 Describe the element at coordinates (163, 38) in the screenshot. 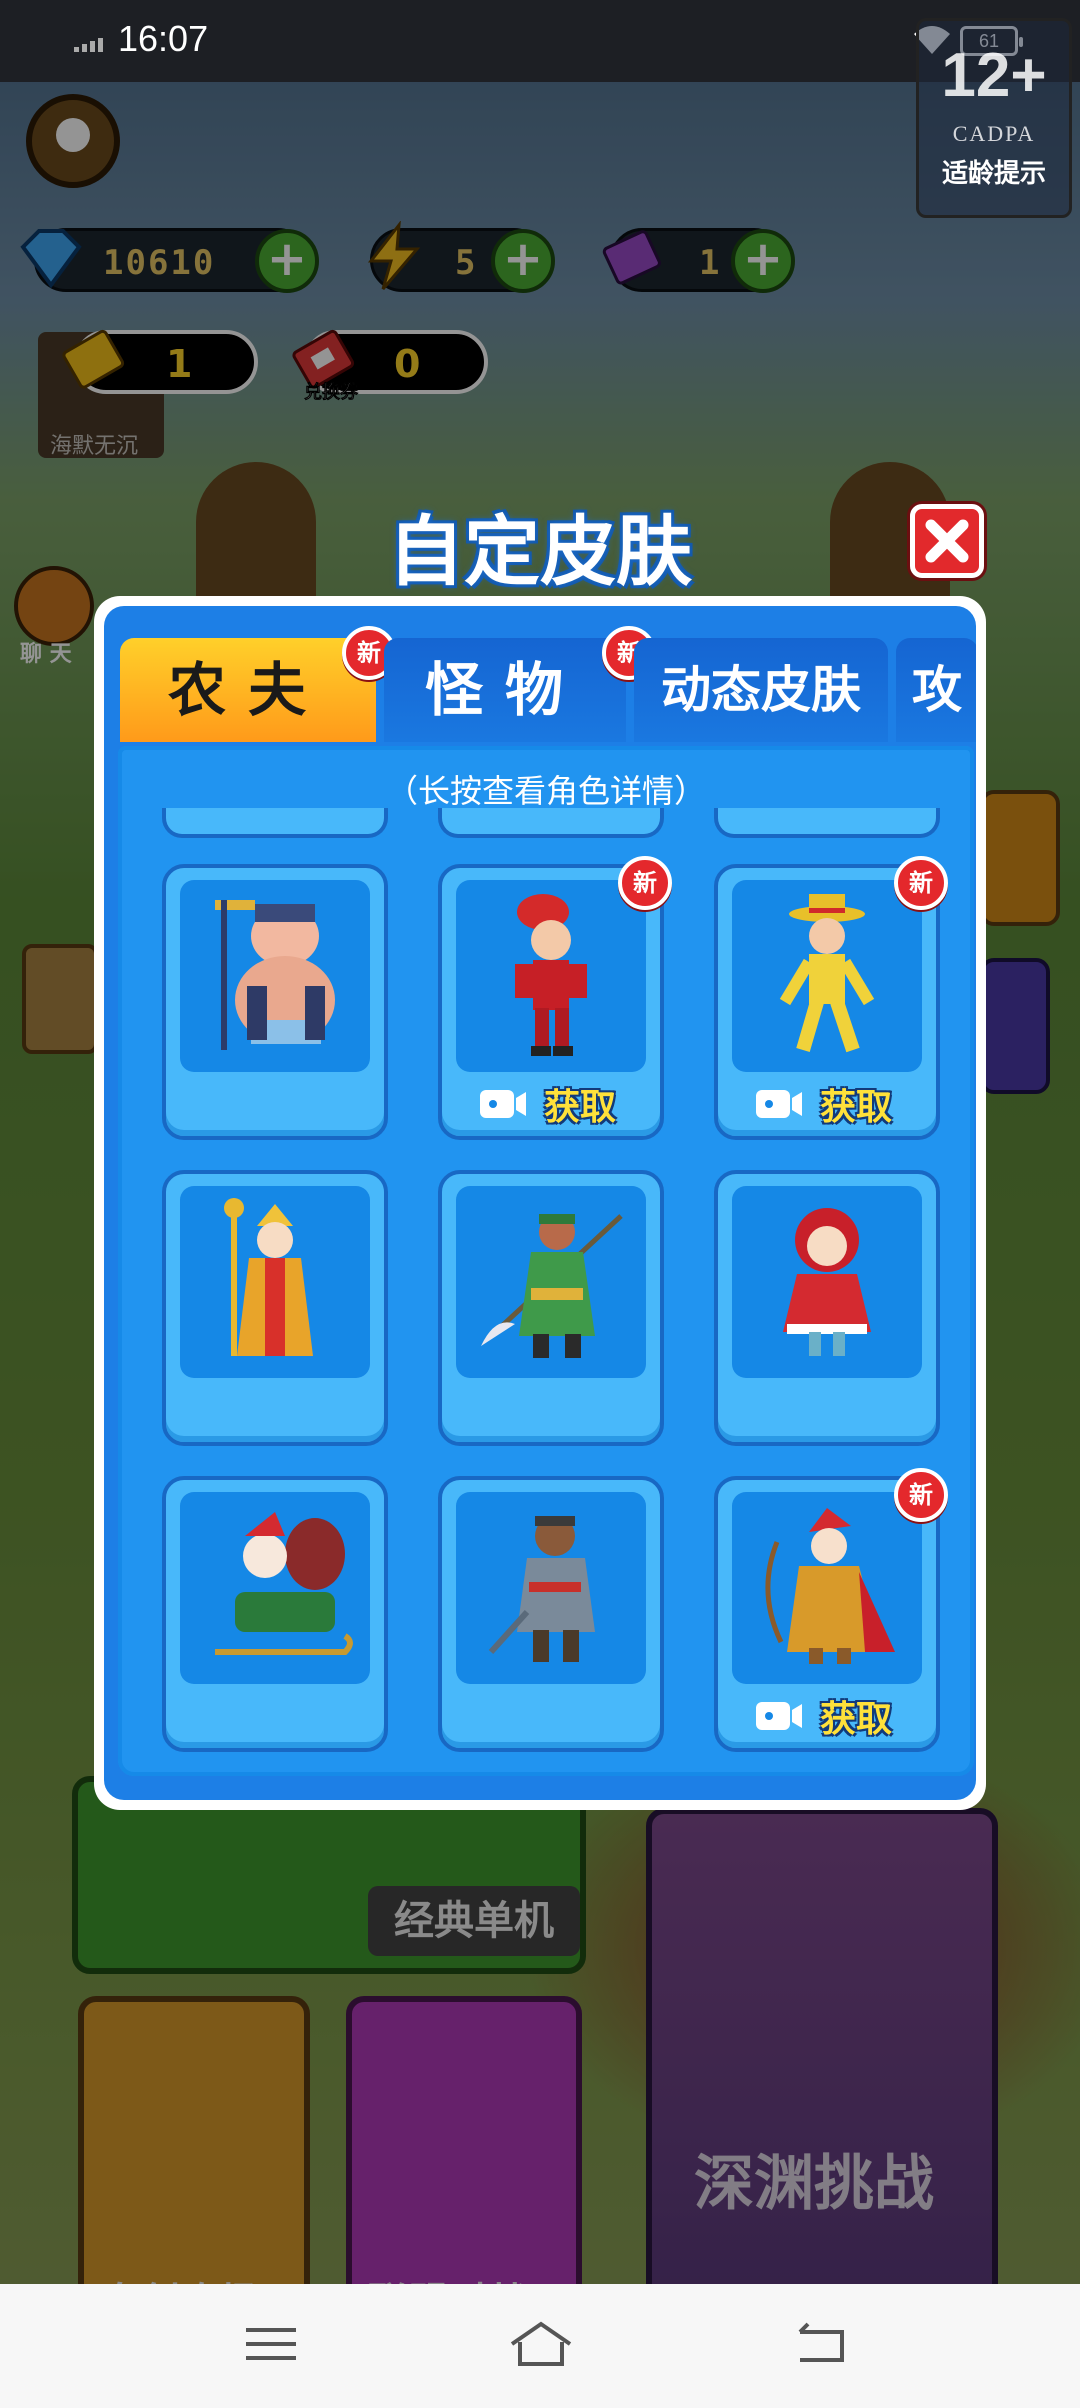

I see `status-time: 16:07` at that location.